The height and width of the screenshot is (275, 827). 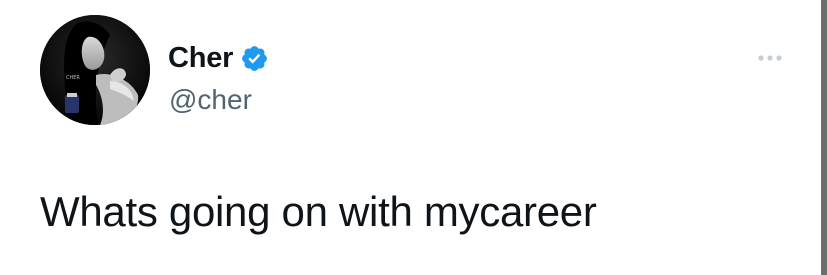 I want to click on avatar: CHER, so click(x=95, y=70).